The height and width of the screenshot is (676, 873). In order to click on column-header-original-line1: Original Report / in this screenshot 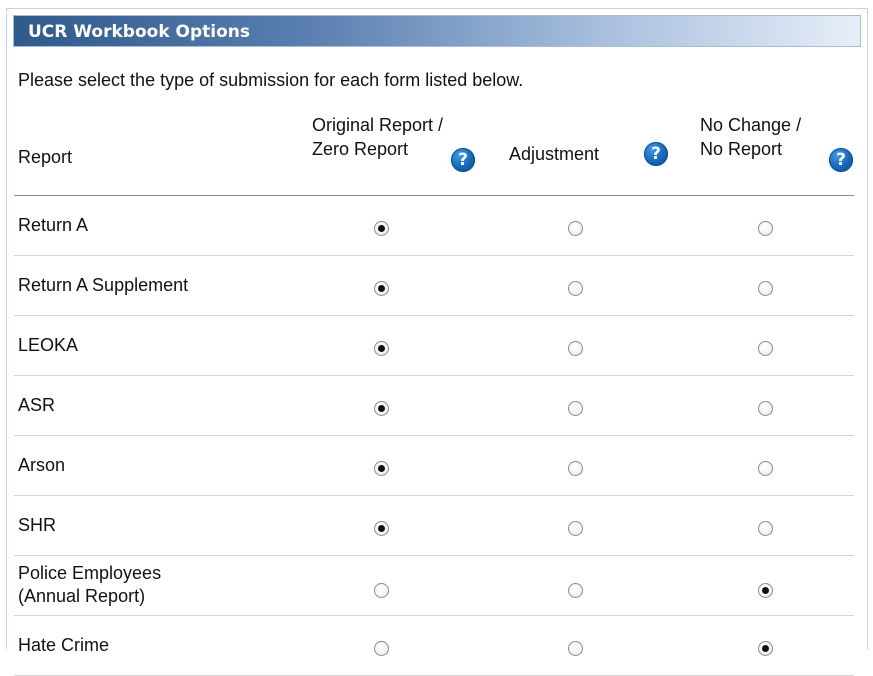, I will do `click(378, 125)`.